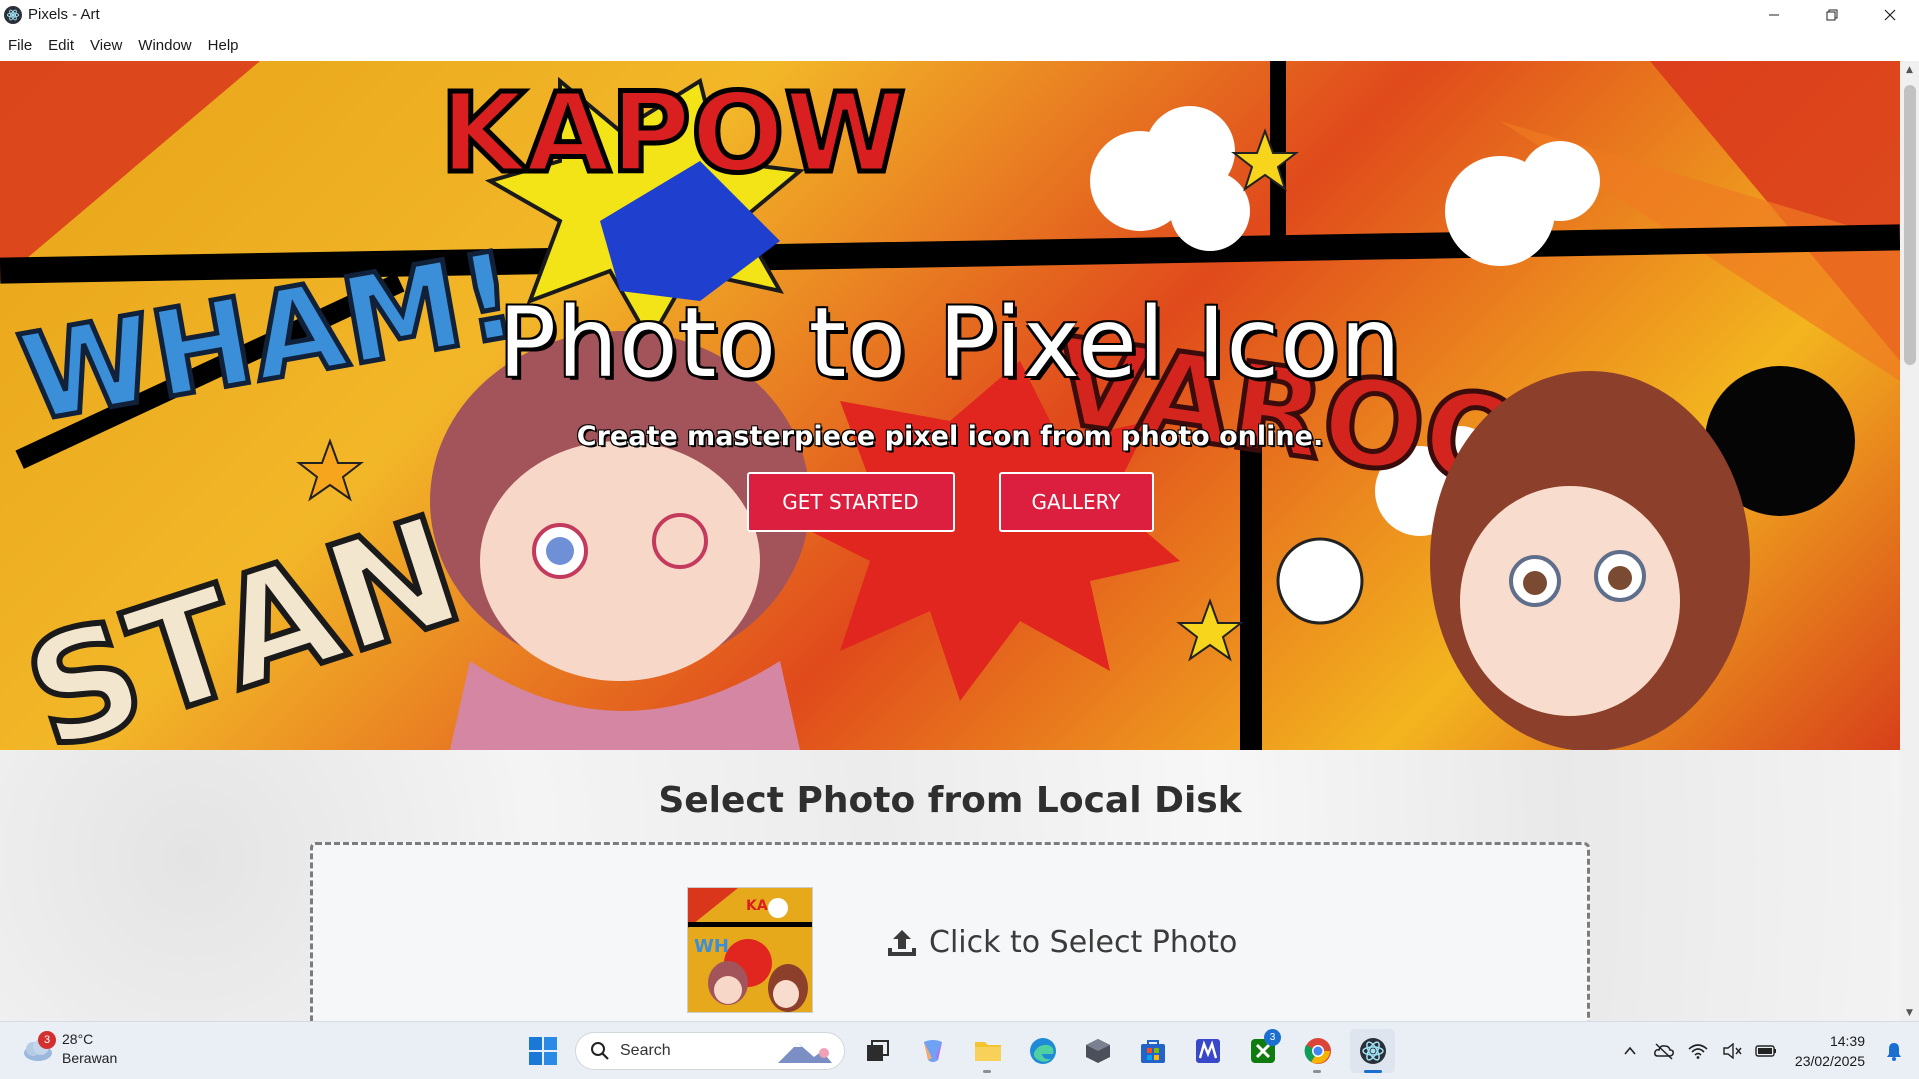 This screenshot has height=1079, width=1919. I want to click on copilot-icon, so click(932, 1051).